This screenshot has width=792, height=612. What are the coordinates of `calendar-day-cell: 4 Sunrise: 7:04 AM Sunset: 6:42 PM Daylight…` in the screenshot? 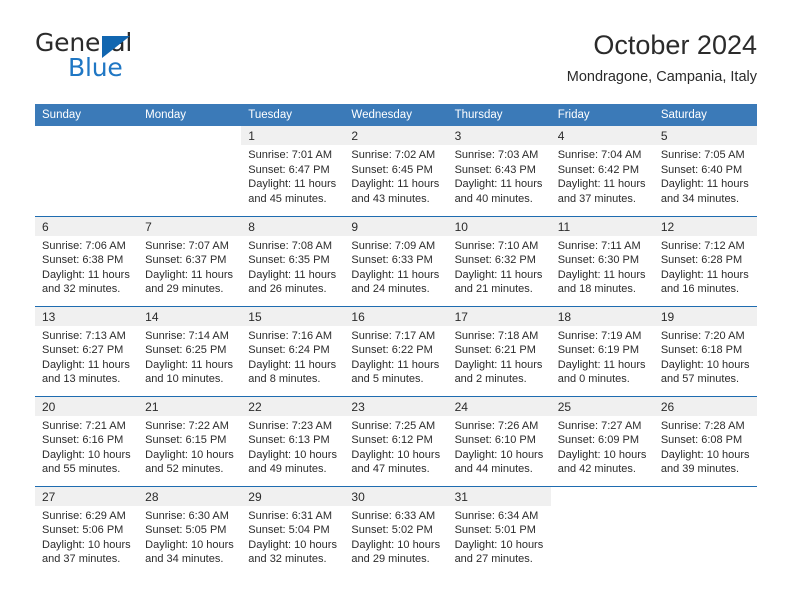 It's located at (602, 171).